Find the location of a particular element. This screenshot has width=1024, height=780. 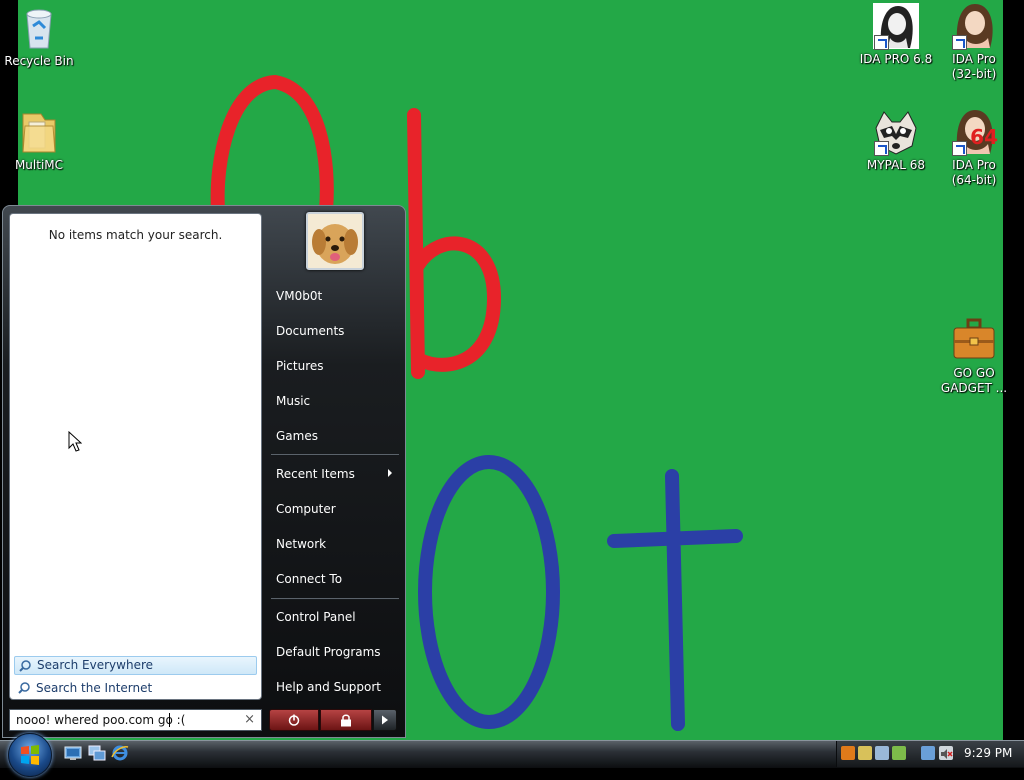

search-internet-label: Search the Internet is located at coordinates (94, 688).